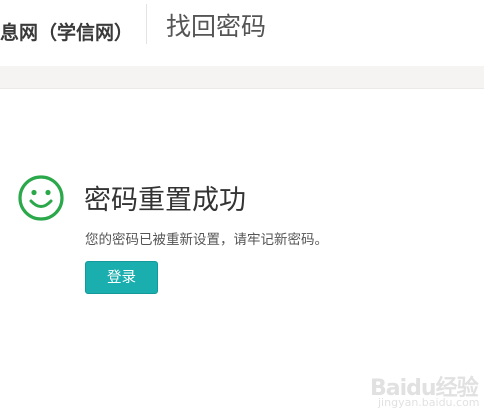 Image resolution: width=484 pixels, height=416 pixels. Describe the element at coordinates (146, 24) in the screenshot. I see `header-divider` at that location.